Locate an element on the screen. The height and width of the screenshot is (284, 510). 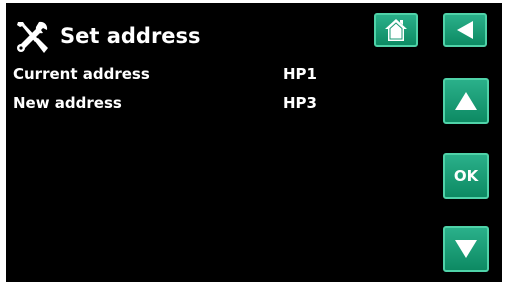
down-button is located at coordinates (466, 249).